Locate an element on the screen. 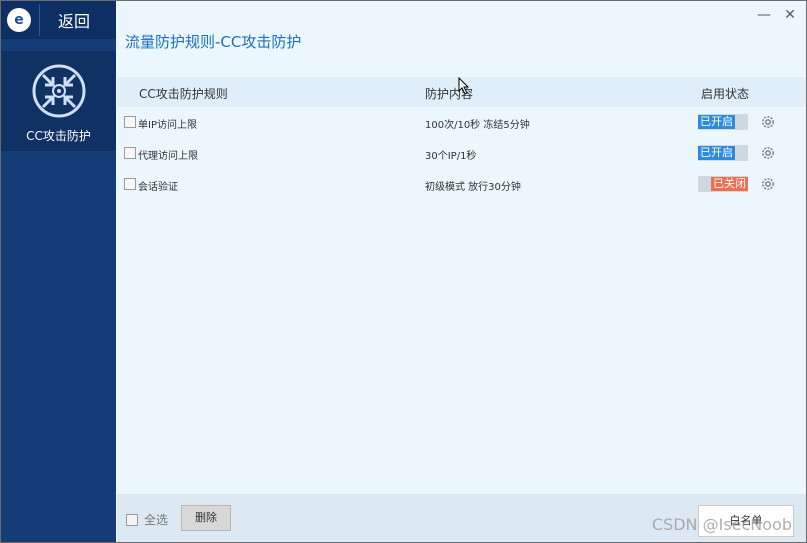 Image resolution: width=807 pixels, height=543 pixels. close-button: ✕ is located at coordinates (790, 15).